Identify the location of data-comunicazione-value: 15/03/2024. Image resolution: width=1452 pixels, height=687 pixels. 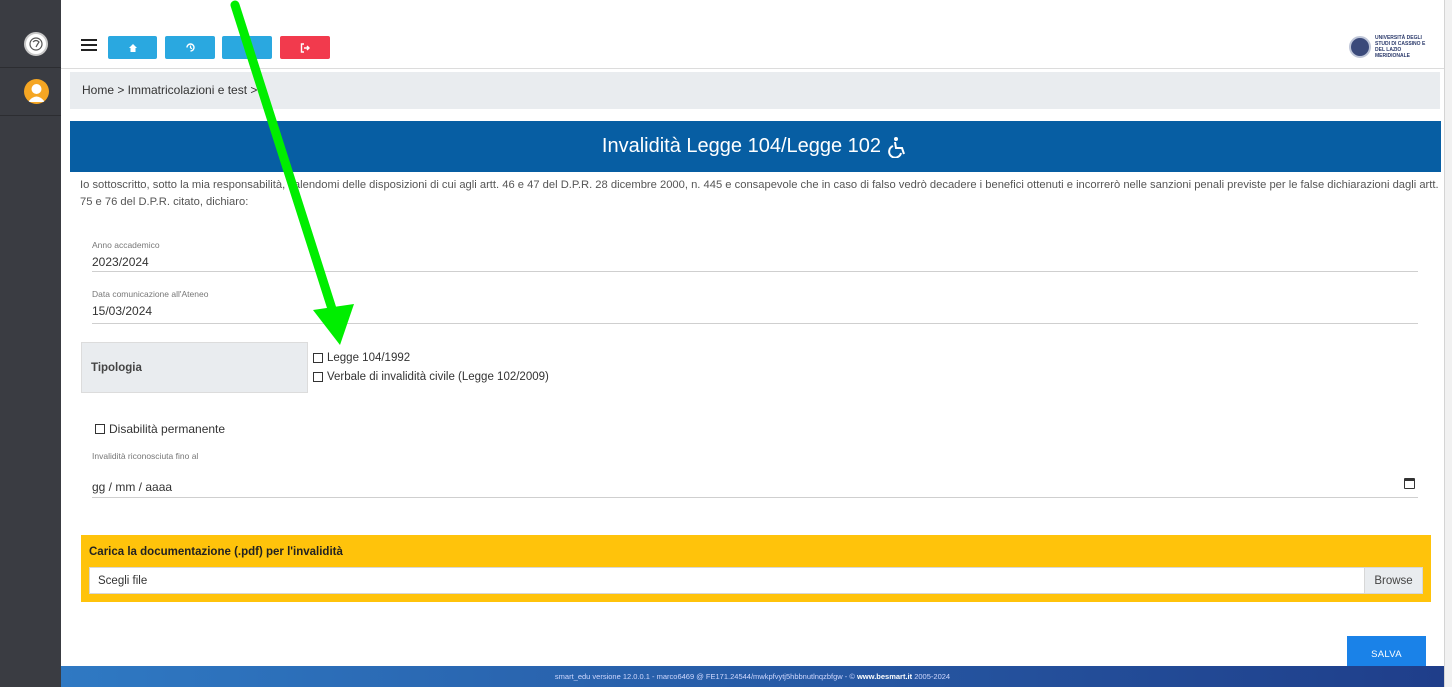
(755, 311).